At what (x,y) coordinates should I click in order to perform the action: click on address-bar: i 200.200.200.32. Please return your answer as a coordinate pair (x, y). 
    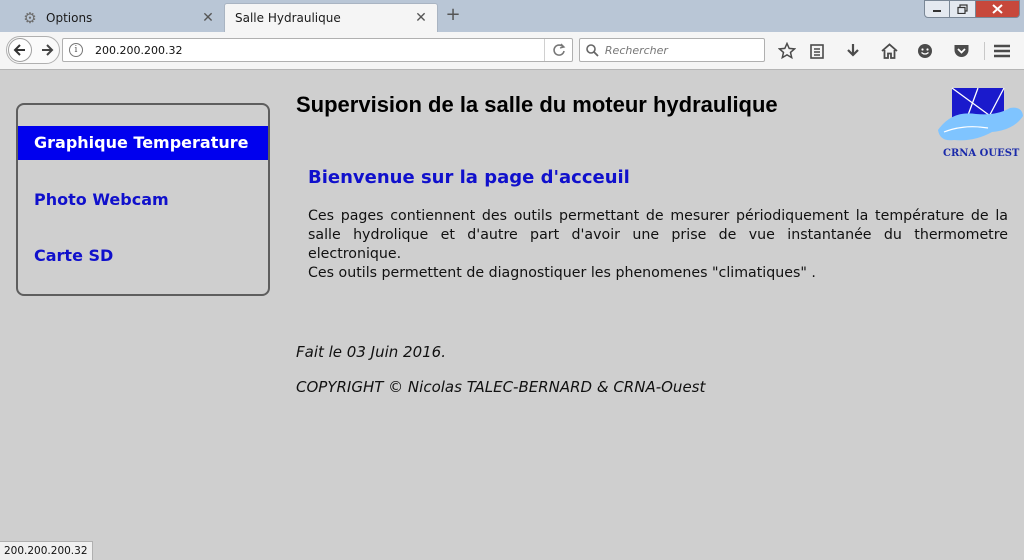
    Looking at the image, I should click on (317, 50).